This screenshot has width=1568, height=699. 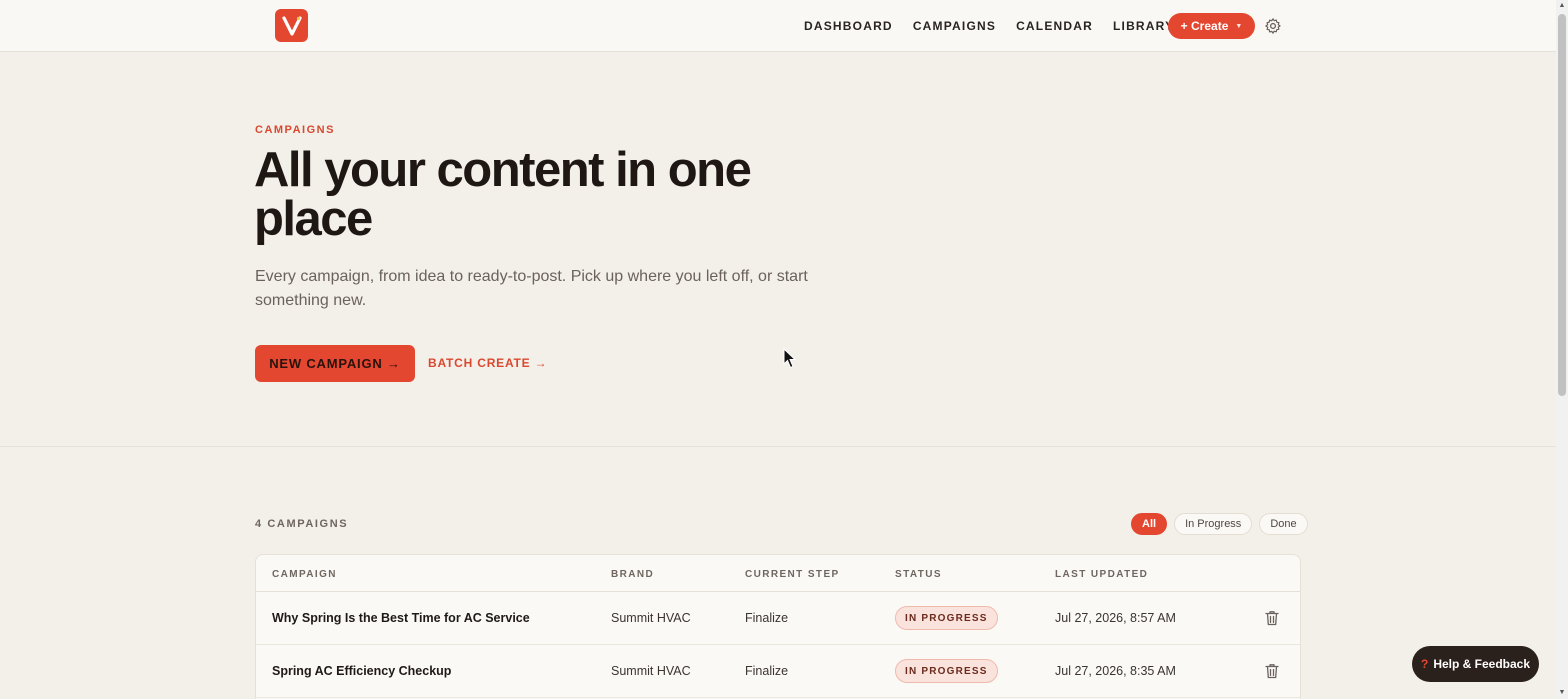 I want to click on column-campaign: CAMPAIGN, so click(x=304, y=574).